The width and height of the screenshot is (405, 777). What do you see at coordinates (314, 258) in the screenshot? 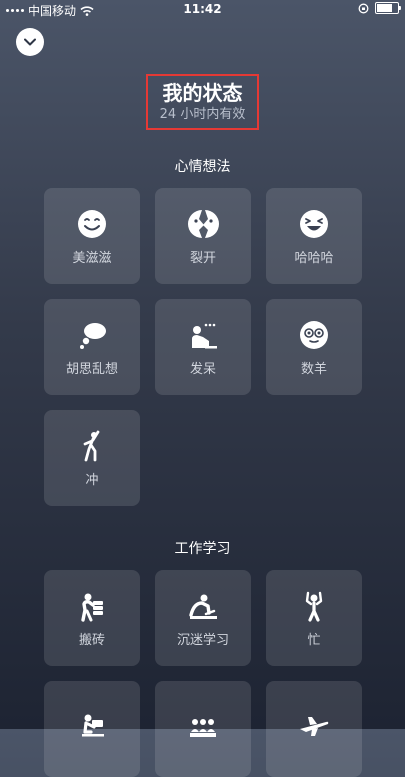
I see `tile-label: 哈哈哈` at bounding box center [314, 258].